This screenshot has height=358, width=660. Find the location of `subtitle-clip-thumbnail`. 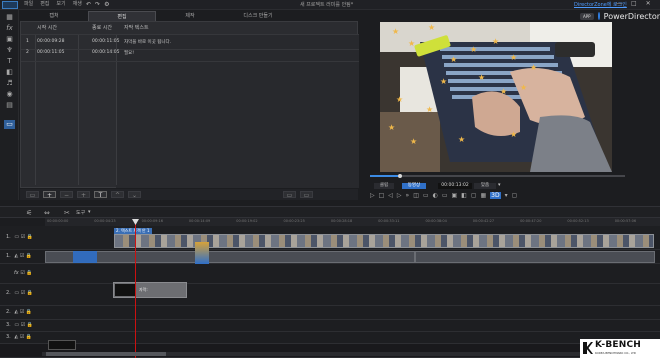

subtitle-clip-thumbnail is located at coordinates (62, 345).